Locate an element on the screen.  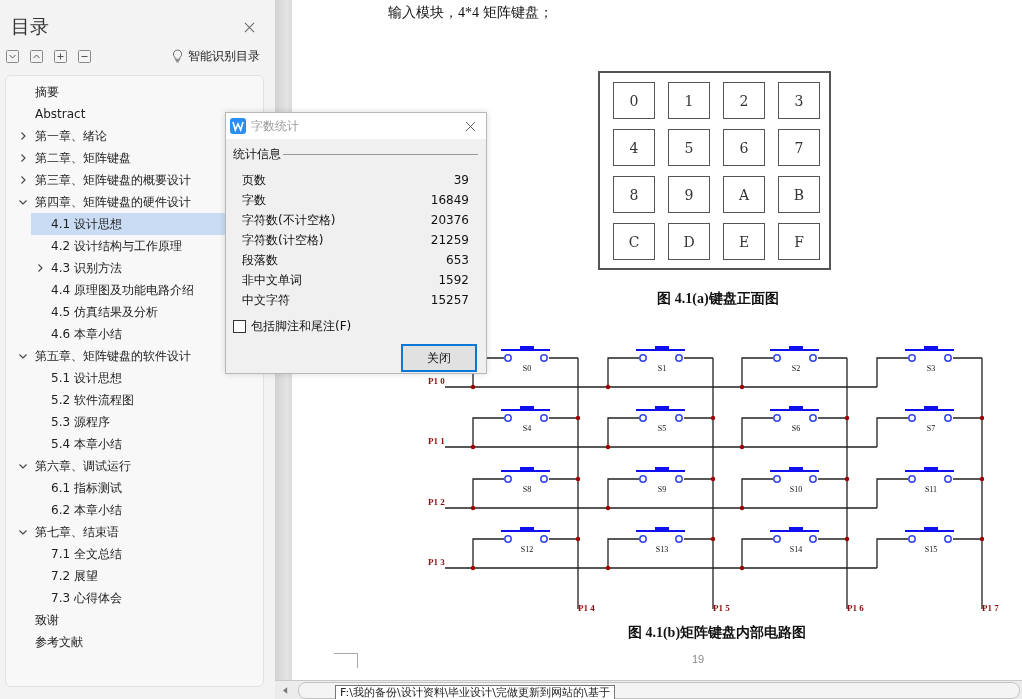
toc-item: 致谢 is located at coordinates (137, 620).